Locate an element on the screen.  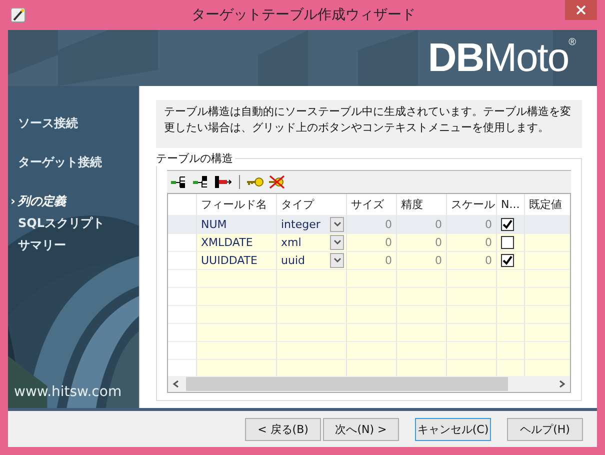
table-cell: integer is located at coordinates (300, 224).